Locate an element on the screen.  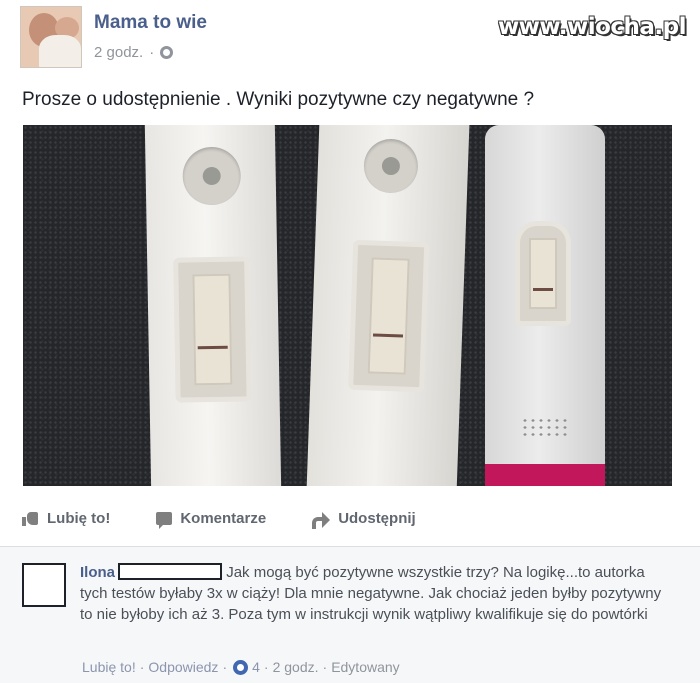
thumbs-up-icon is located at coordinates (30, 518).